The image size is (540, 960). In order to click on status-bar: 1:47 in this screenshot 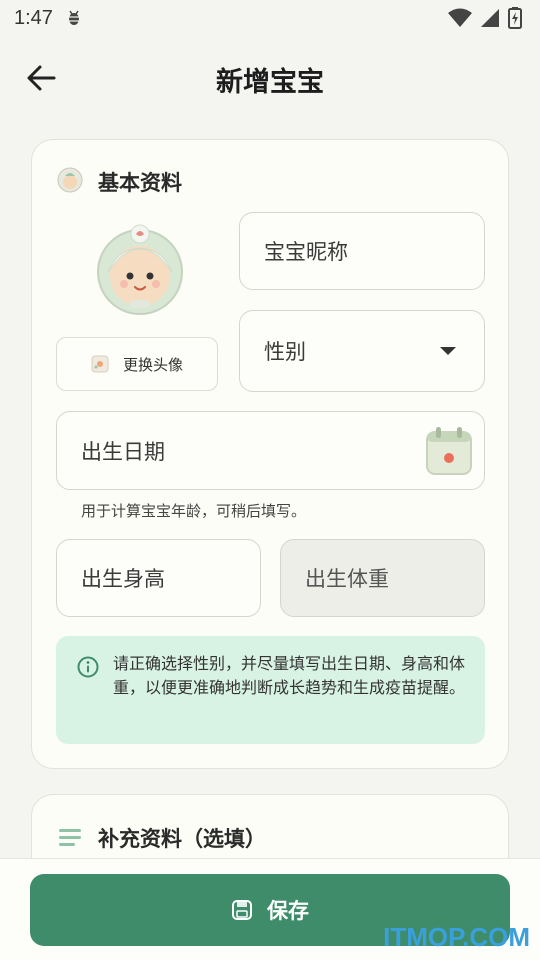, I will do `click(270, 18)`.